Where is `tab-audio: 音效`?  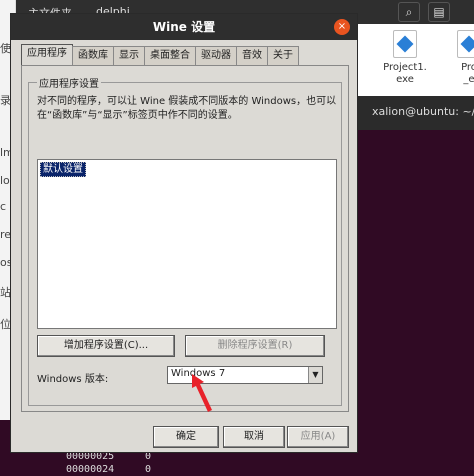 tab-audio: 音效 is located at coordinates (252, 55).